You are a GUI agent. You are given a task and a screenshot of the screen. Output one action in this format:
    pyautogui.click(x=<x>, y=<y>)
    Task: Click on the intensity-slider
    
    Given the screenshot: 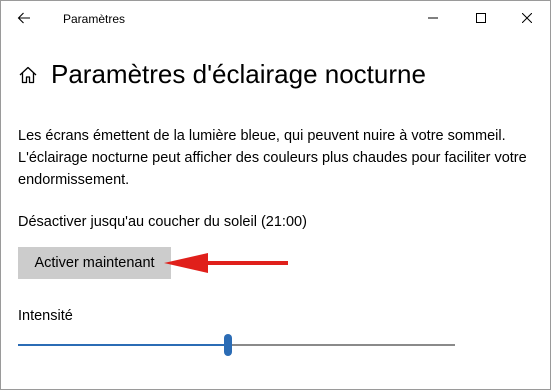 What is the action you would take?
    pyautogui.click(x=236, y=345)
    